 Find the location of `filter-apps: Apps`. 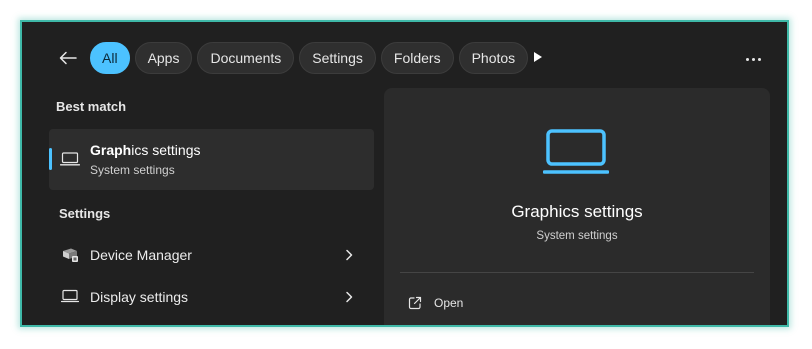

filter-apps: Apps is located at coordinates (163, 58).